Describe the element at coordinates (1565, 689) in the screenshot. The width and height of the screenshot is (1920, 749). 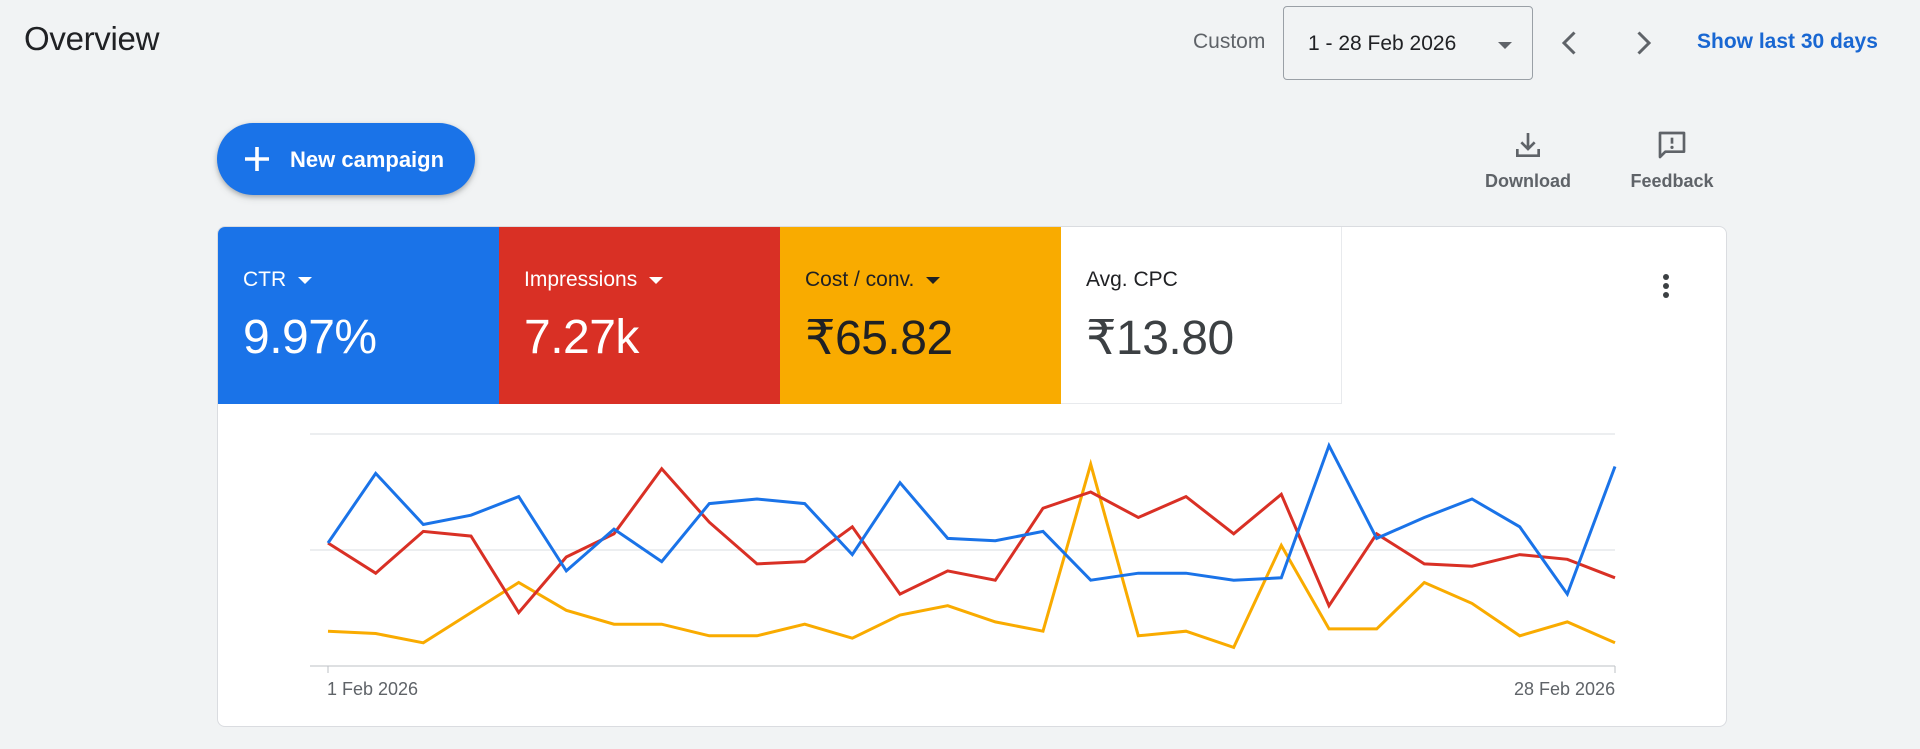
I see `x-tick-label: 28 Feb 2026` at that location.